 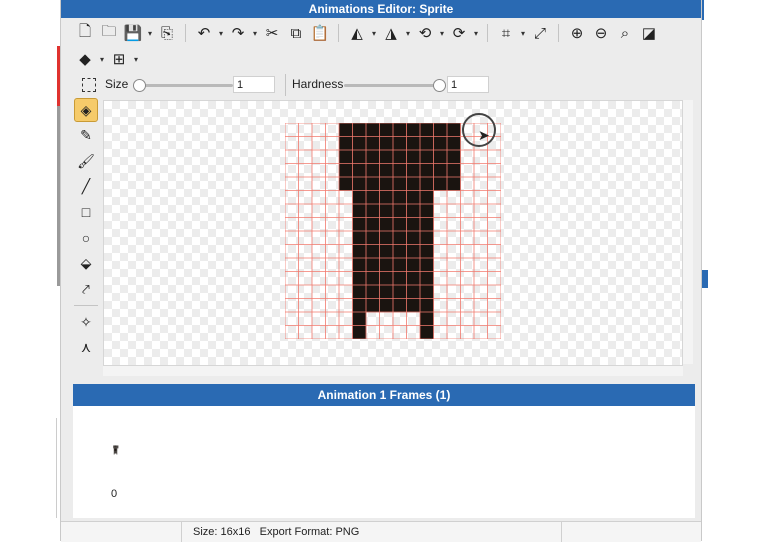 What do you see at coordinates (109, 33) in the screenshot?
I see `open-folder-icon: 🗀` at bounding box center [109, 33].